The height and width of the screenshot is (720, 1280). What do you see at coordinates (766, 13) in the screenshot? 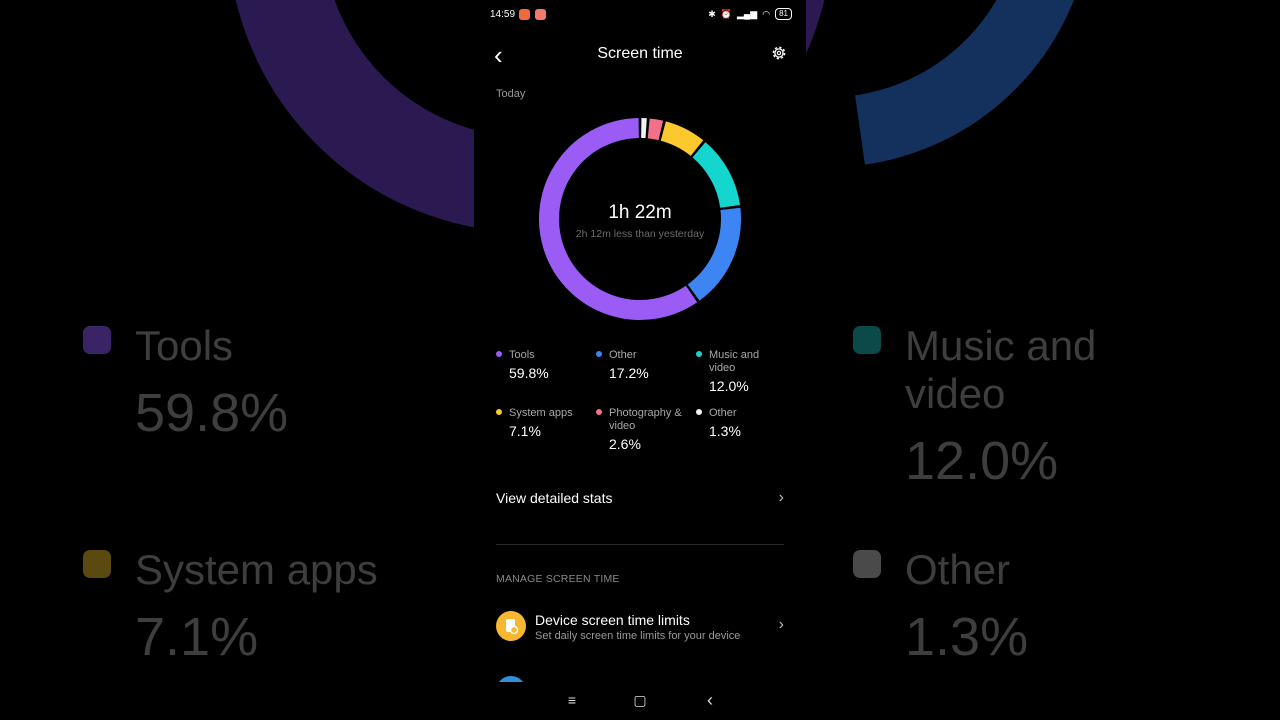
I see `wifi-icon: ◠` at bounding box center [766, 13].